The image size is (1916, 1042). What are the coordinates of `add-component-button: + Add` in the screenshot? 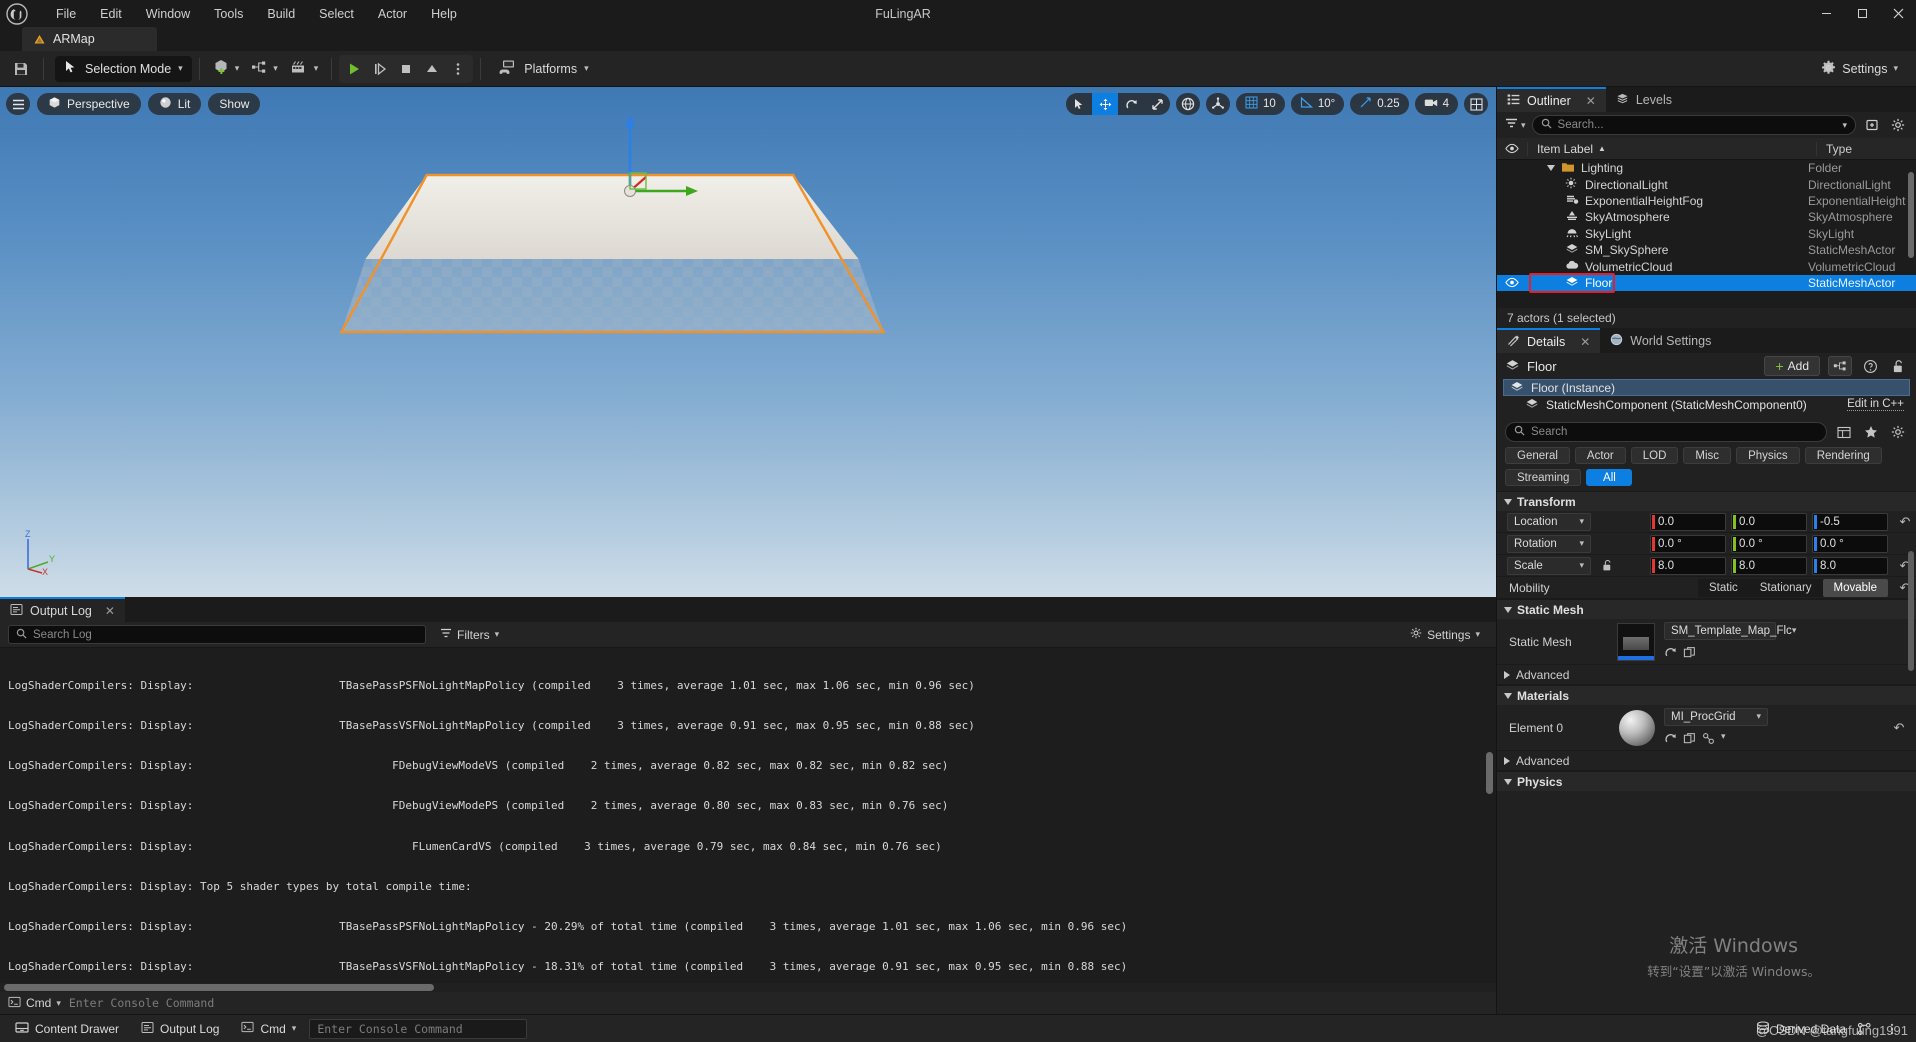 It's located at (1792, 366).